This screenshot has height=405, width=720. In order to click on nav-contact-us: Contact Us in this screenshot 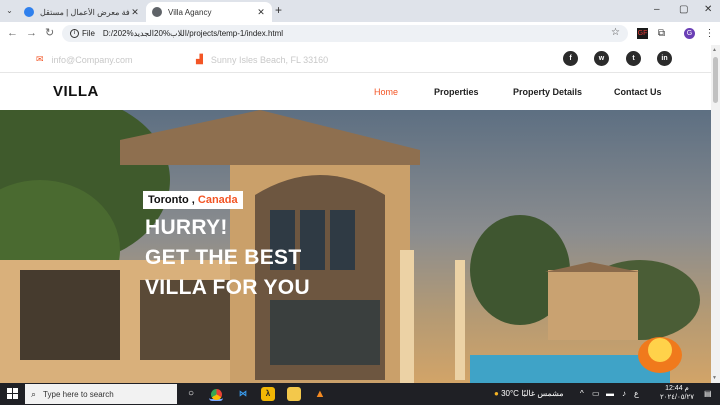, I will do `click(638, 92)`.